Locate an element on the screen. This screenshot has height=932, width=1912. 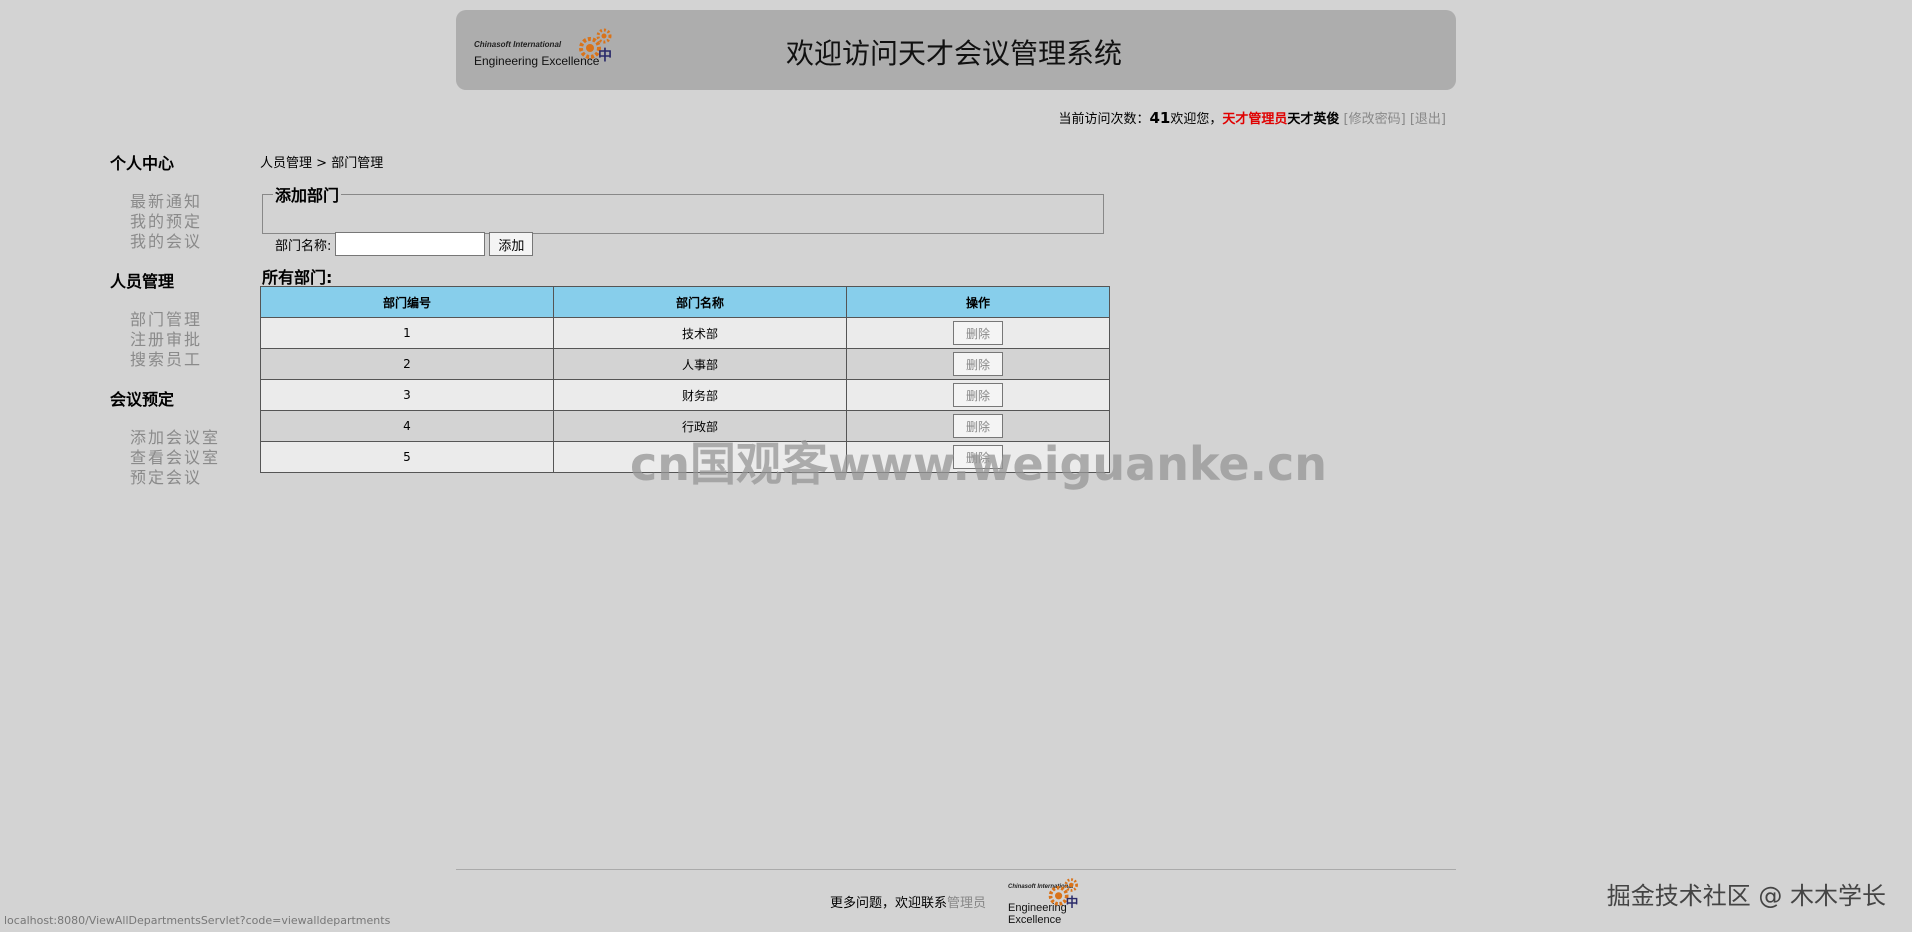
system-title: 欢迎访问天才会议管理系统 is located at coordinates (954, 53).